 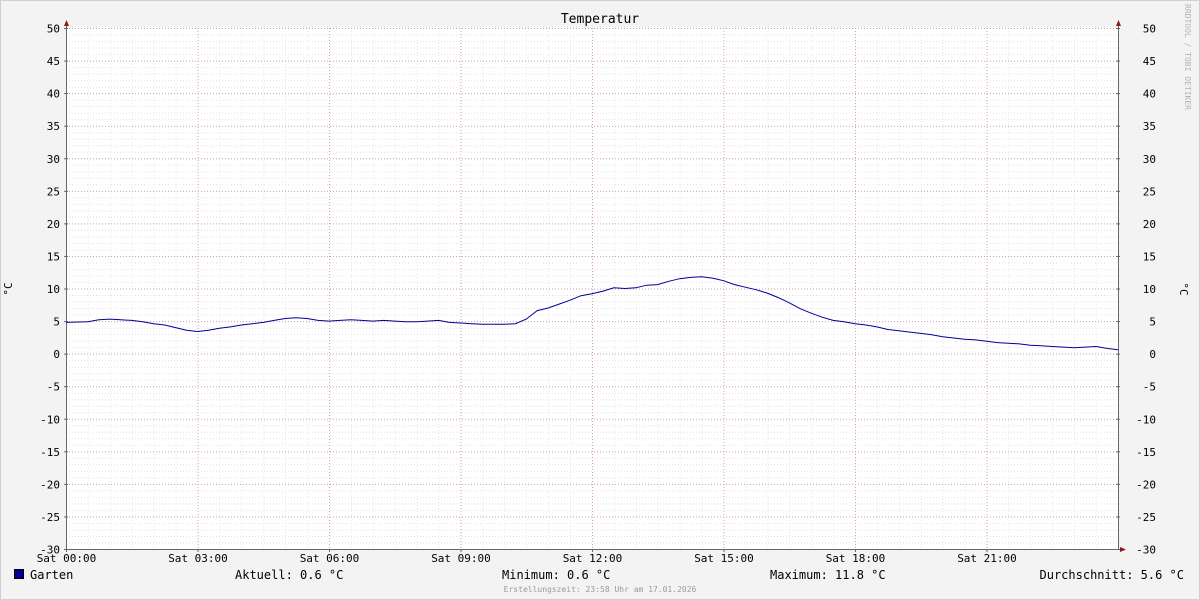 What do you see at coordinates (19, 574) in the screenshot?
I see `legend-swatch` at bounding box center [19, 574].